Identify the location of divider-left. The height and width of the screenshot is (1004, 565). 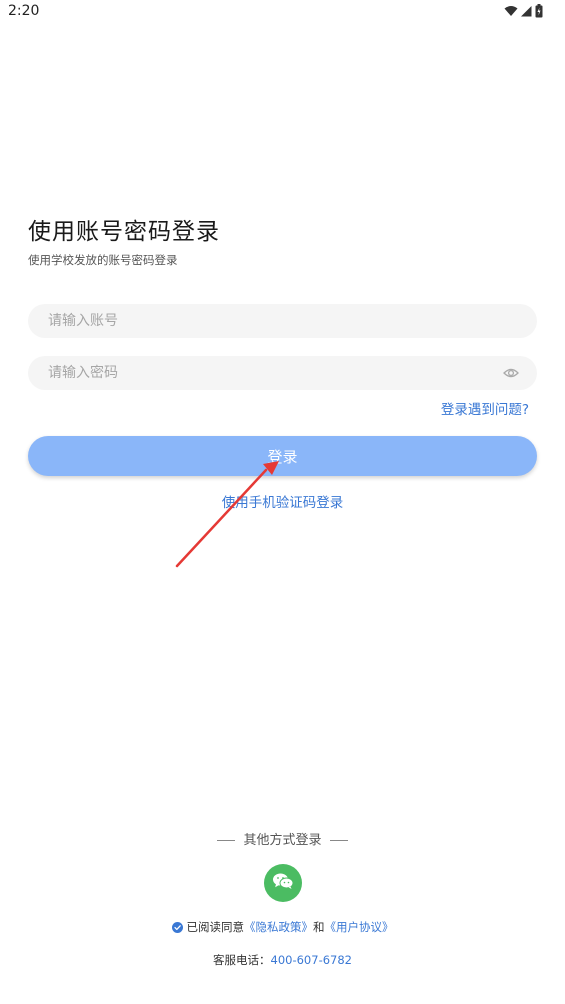
(226, 840).